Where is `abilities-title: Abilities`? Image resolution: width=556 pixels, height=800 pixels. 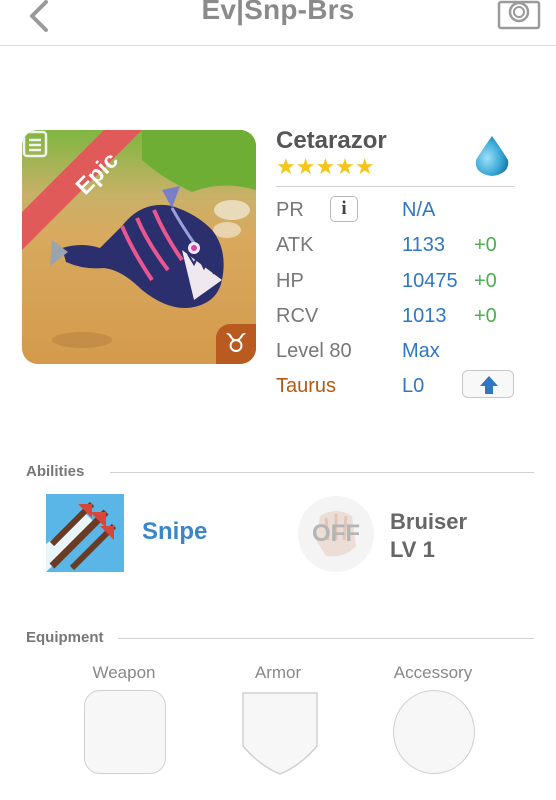 abilities-title: Abilities is located at coordinates (55, 471).